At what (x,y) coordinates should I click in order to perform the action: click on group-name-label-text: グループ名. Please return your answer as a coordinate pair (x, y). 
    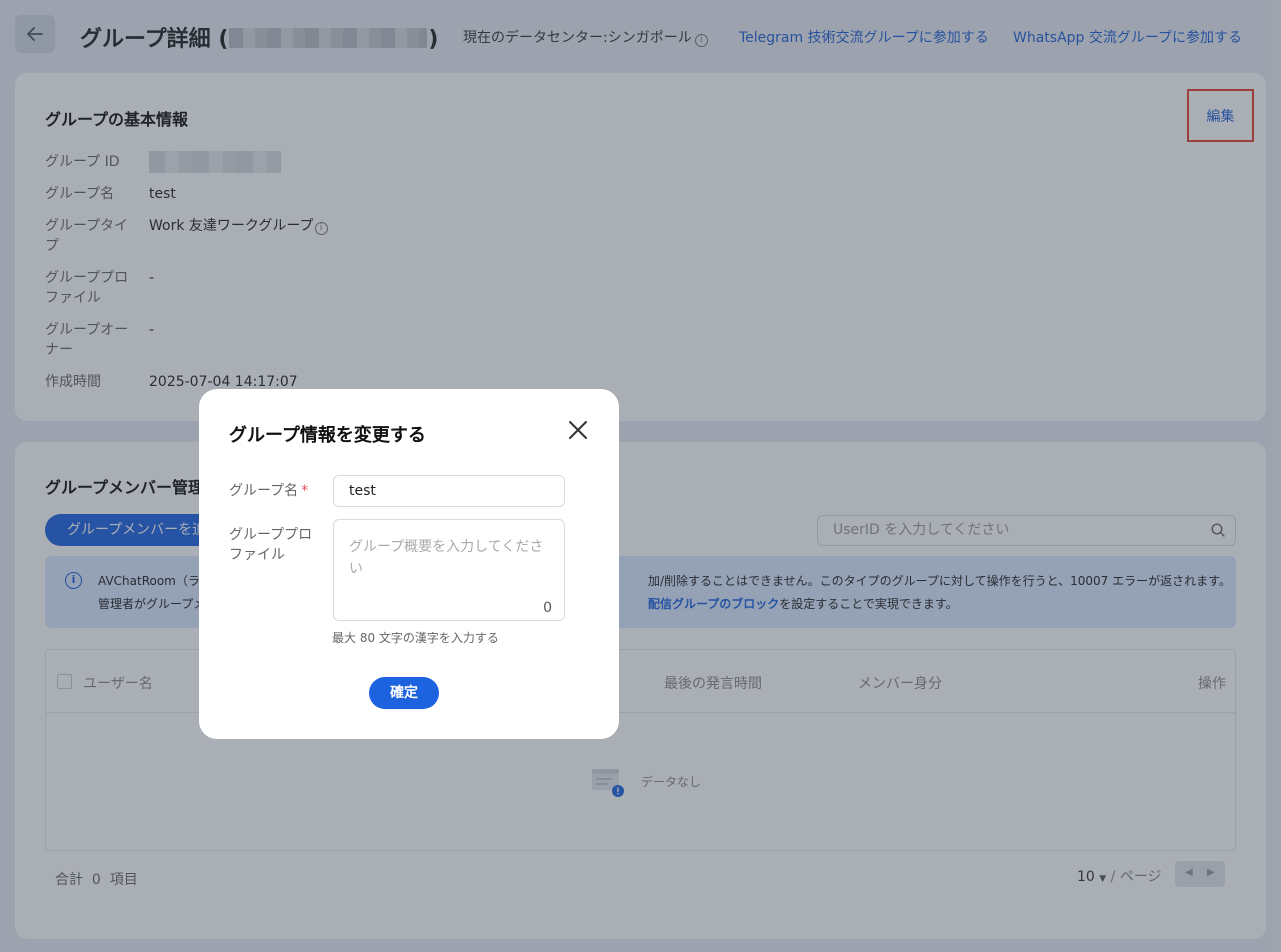
    Looking at the image, I should click on (264, 491).